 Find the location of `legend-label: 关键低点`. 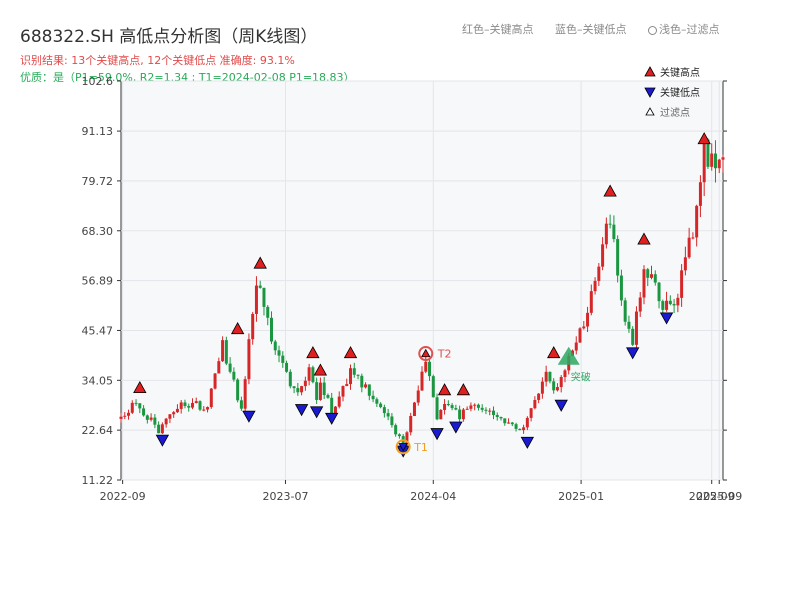

legend-label: 关键低点 is located at coordinates (680, 92).